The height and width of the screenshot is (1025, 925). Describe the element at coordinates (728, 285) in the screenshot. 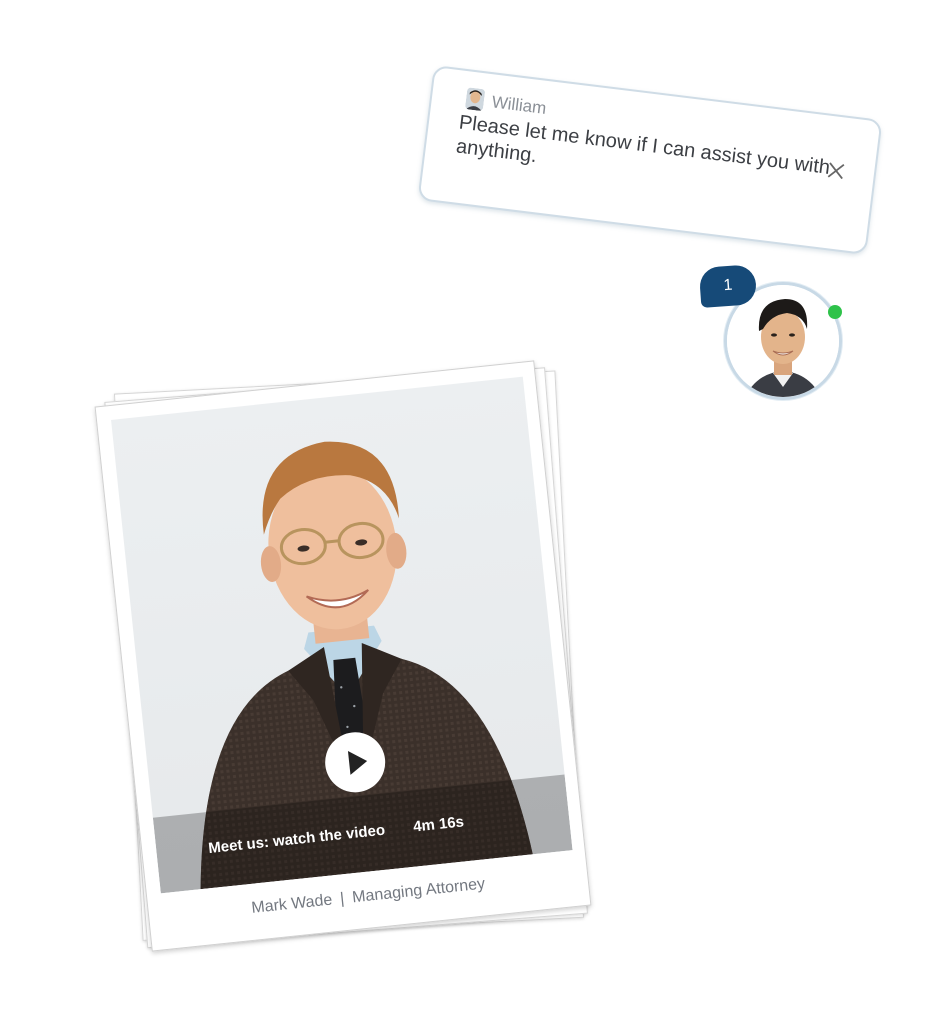

I see `unread-count: 1` at that location.